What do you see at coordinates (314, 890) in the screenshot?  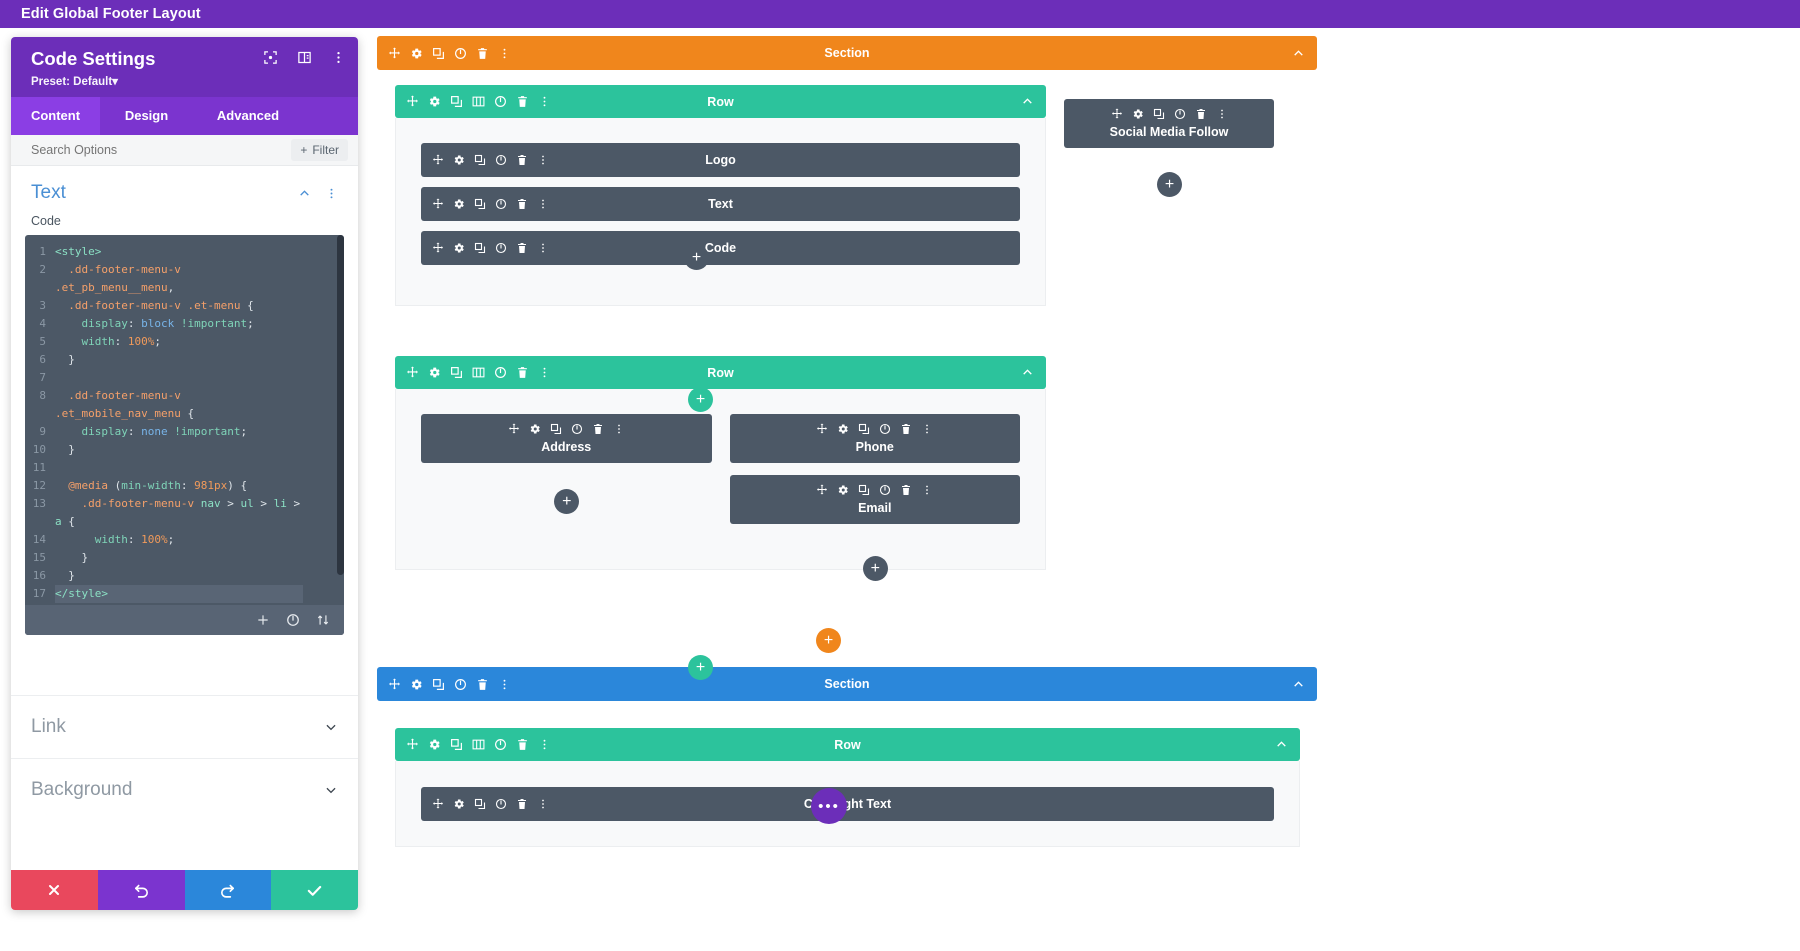 I see `save-button` at bounding box center [314, 890].